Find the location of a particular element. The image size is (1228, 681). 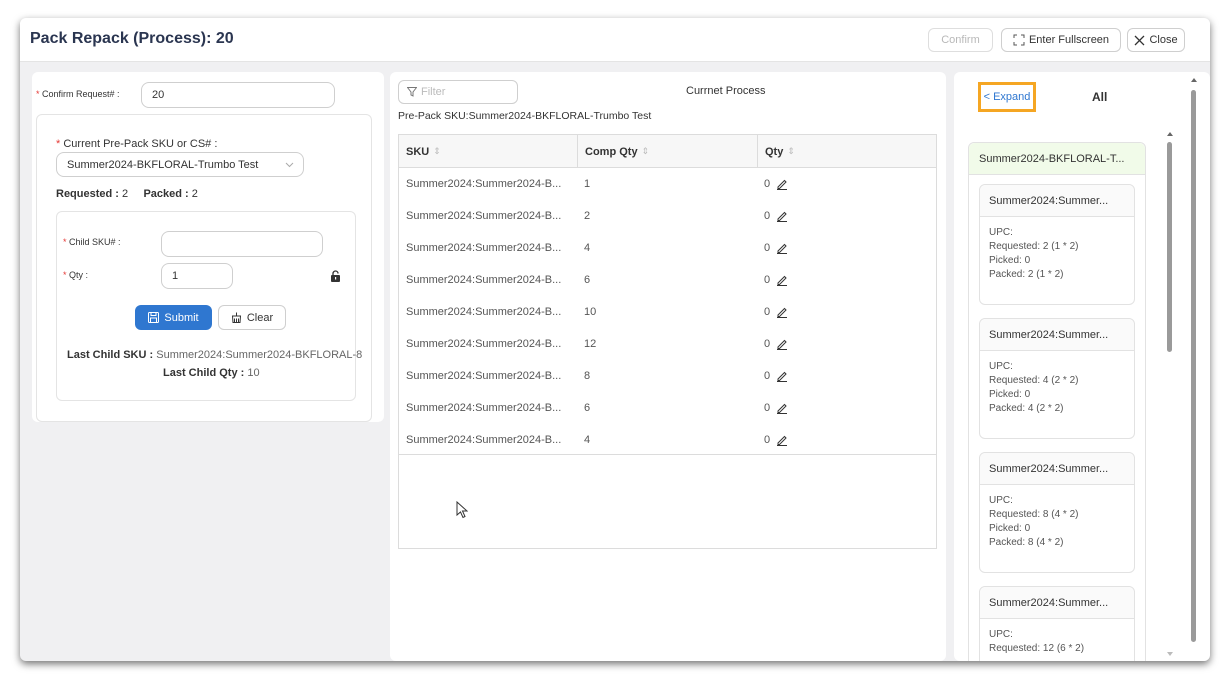

card-body: UPC: Requested: 12 (6 * 2) is located at coordinates (1057, 637).